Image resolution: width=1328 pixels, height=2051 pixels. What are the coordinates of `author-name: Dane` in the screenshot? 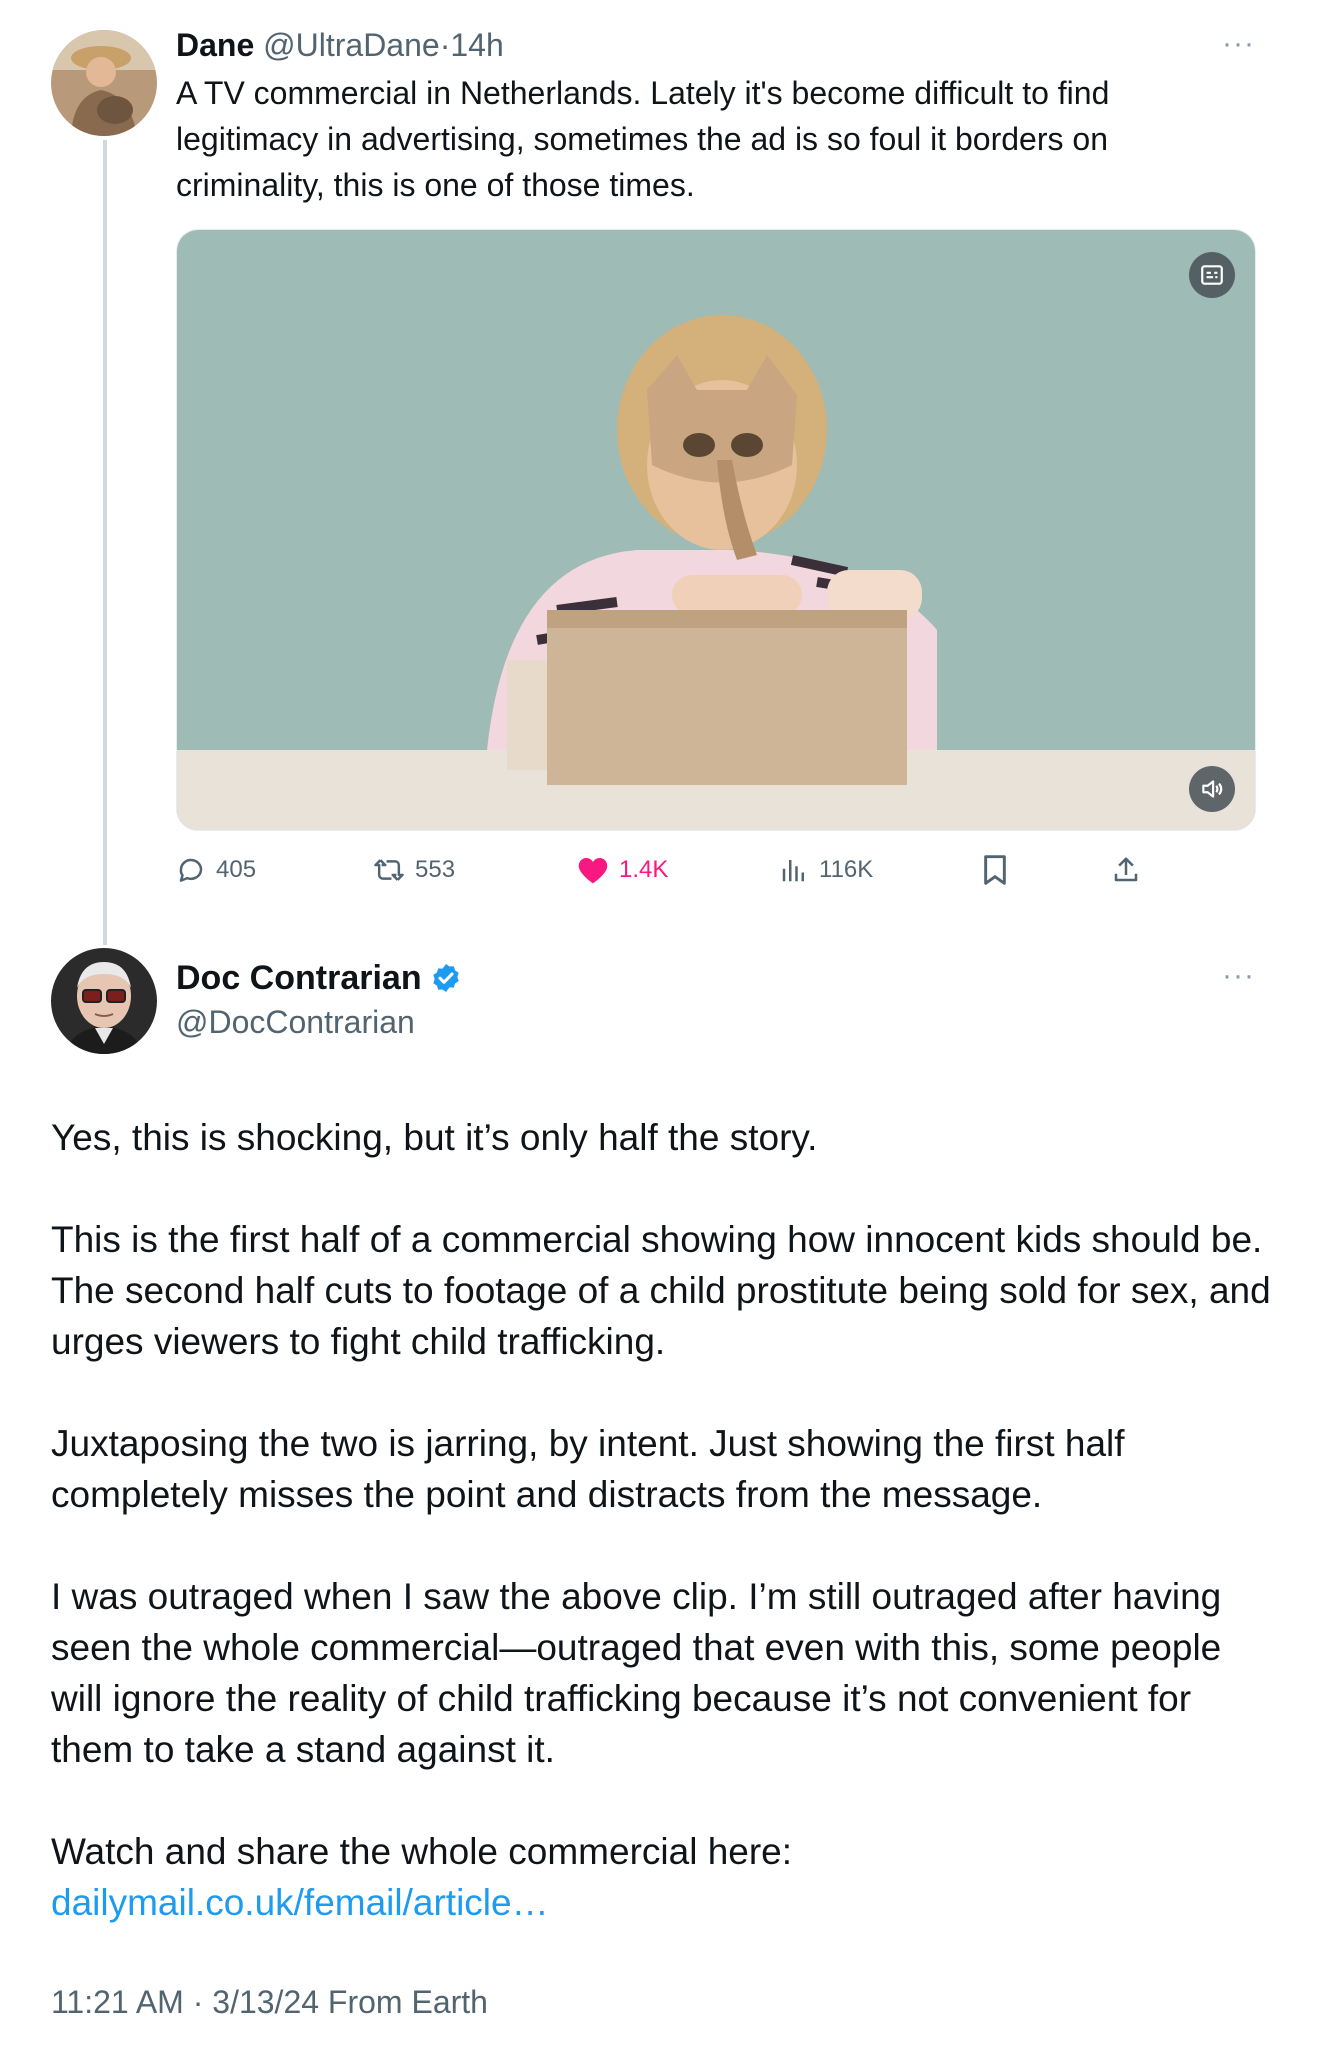 It's located at (215, 45).